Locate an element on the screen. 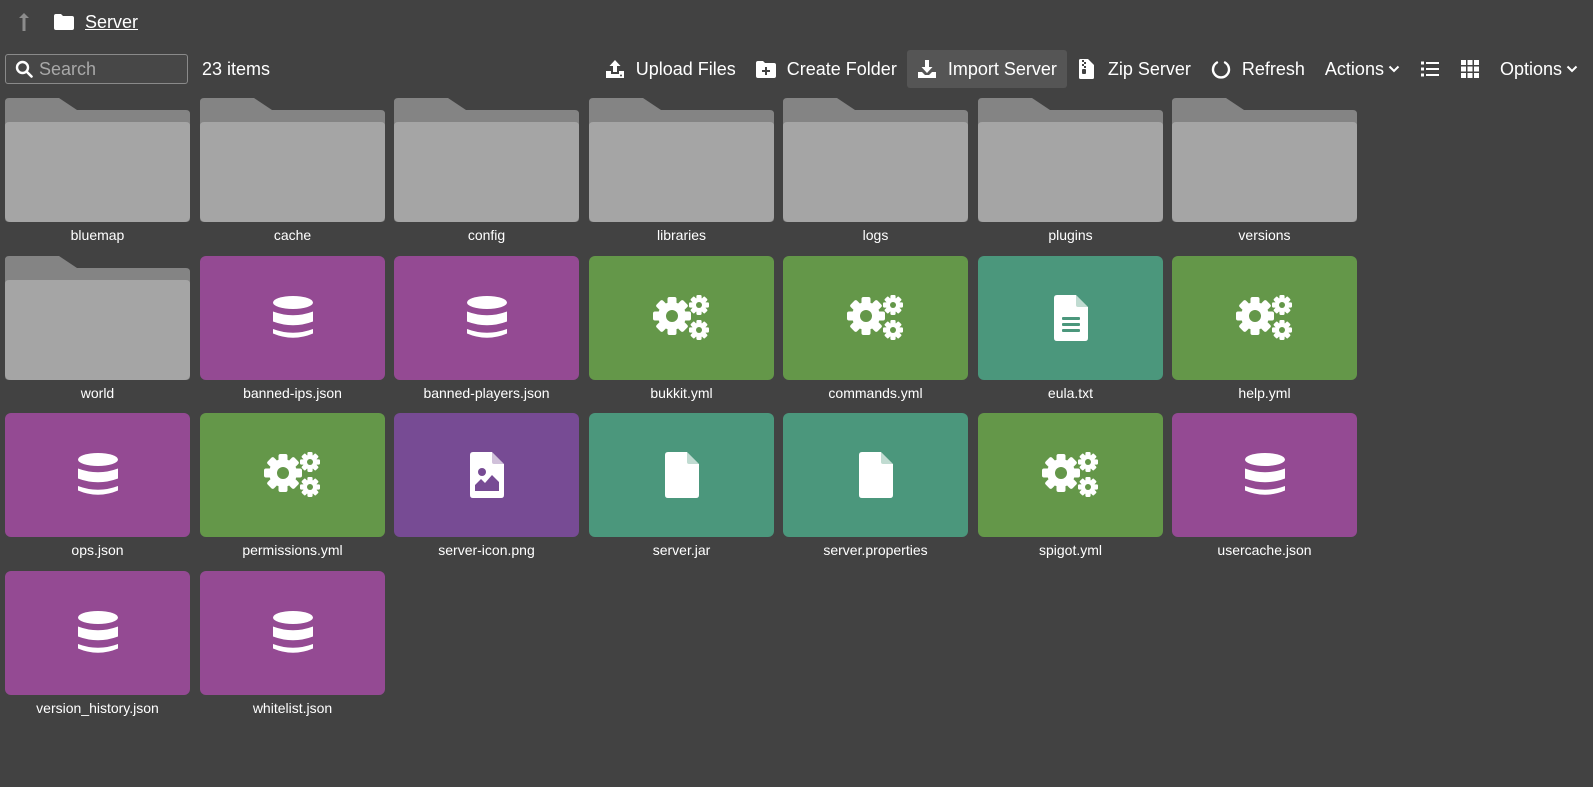  file-tile: banned-players.json is located at coordinates (486, 331).